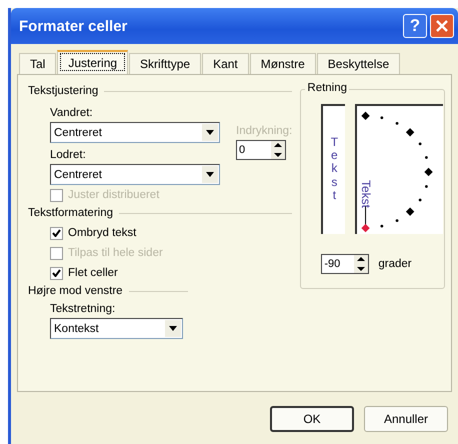  What do you see at coordinates (395, 264) in the screenshot?
I see `unit-label: grader` at bounding box center [395, 264].